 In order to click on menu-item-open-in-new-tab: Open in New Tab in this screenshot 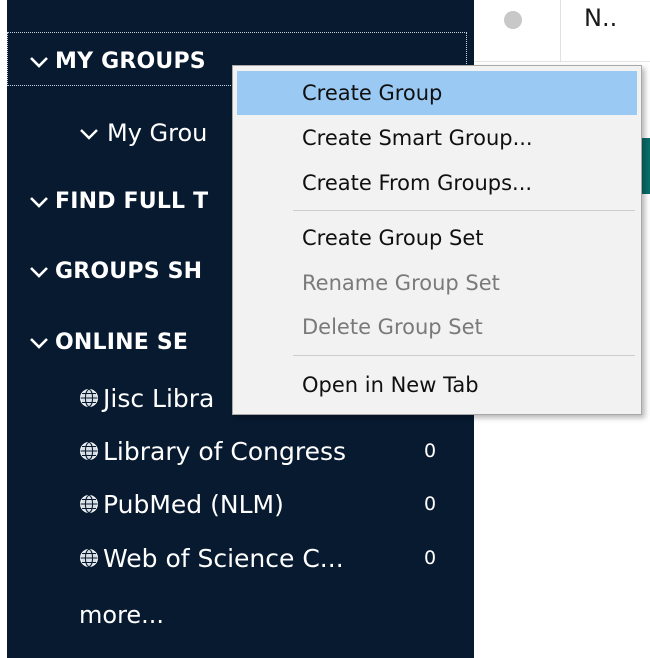, I will do `click(437, 385)`.